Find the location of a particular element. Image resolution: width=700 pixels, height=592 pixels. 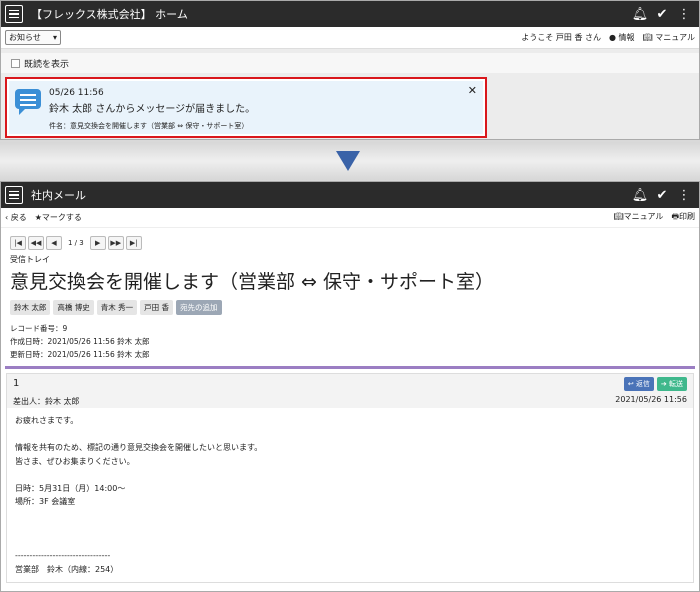

notice-filter-select: お知らせ ▾ is located at coordinates (33, 37).